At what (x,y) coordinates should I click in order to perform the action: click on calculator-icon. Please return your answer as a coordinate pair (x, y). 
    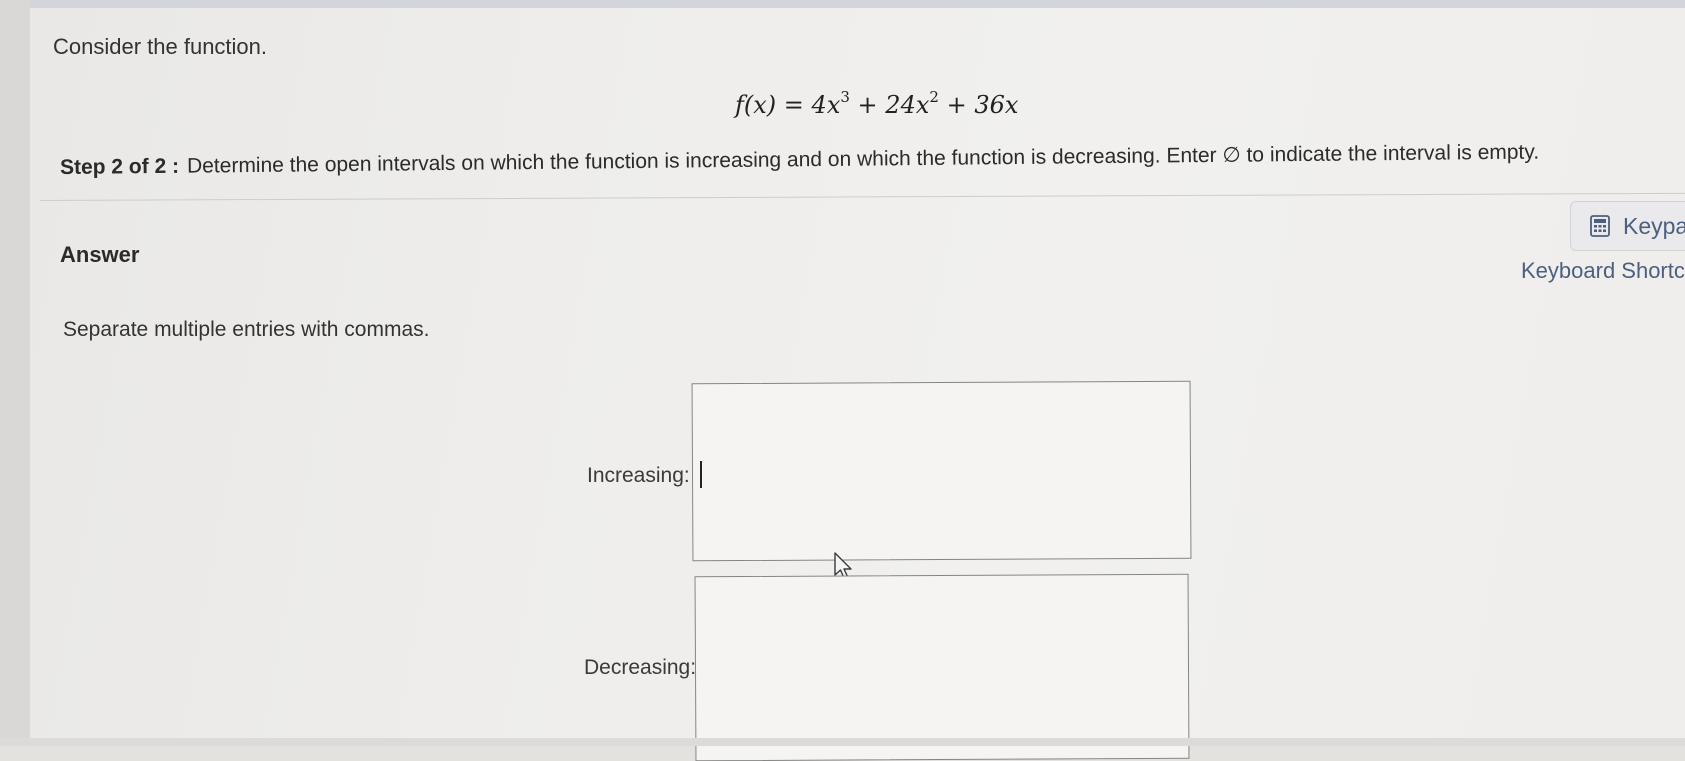
    Looking at the image, I should click on (1600, 226).